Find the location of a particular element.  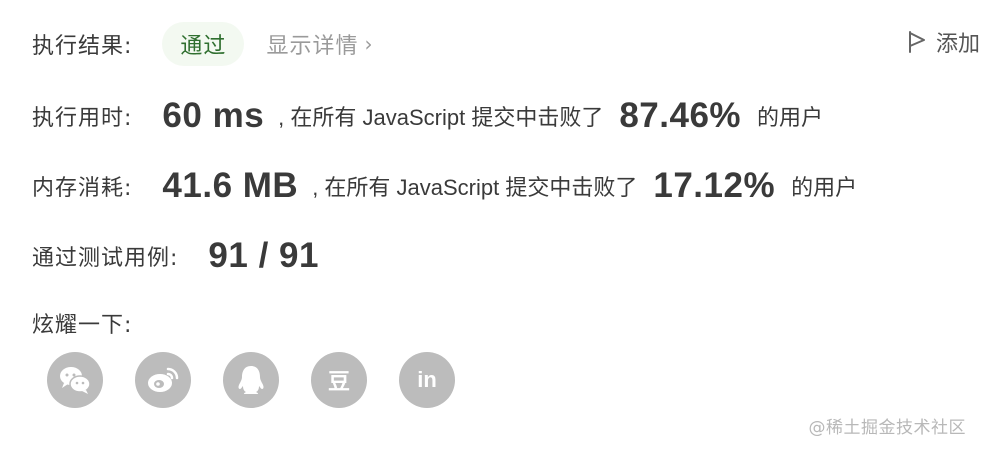

tests-value: 91 / 91 is located at coordinates (263, 255).